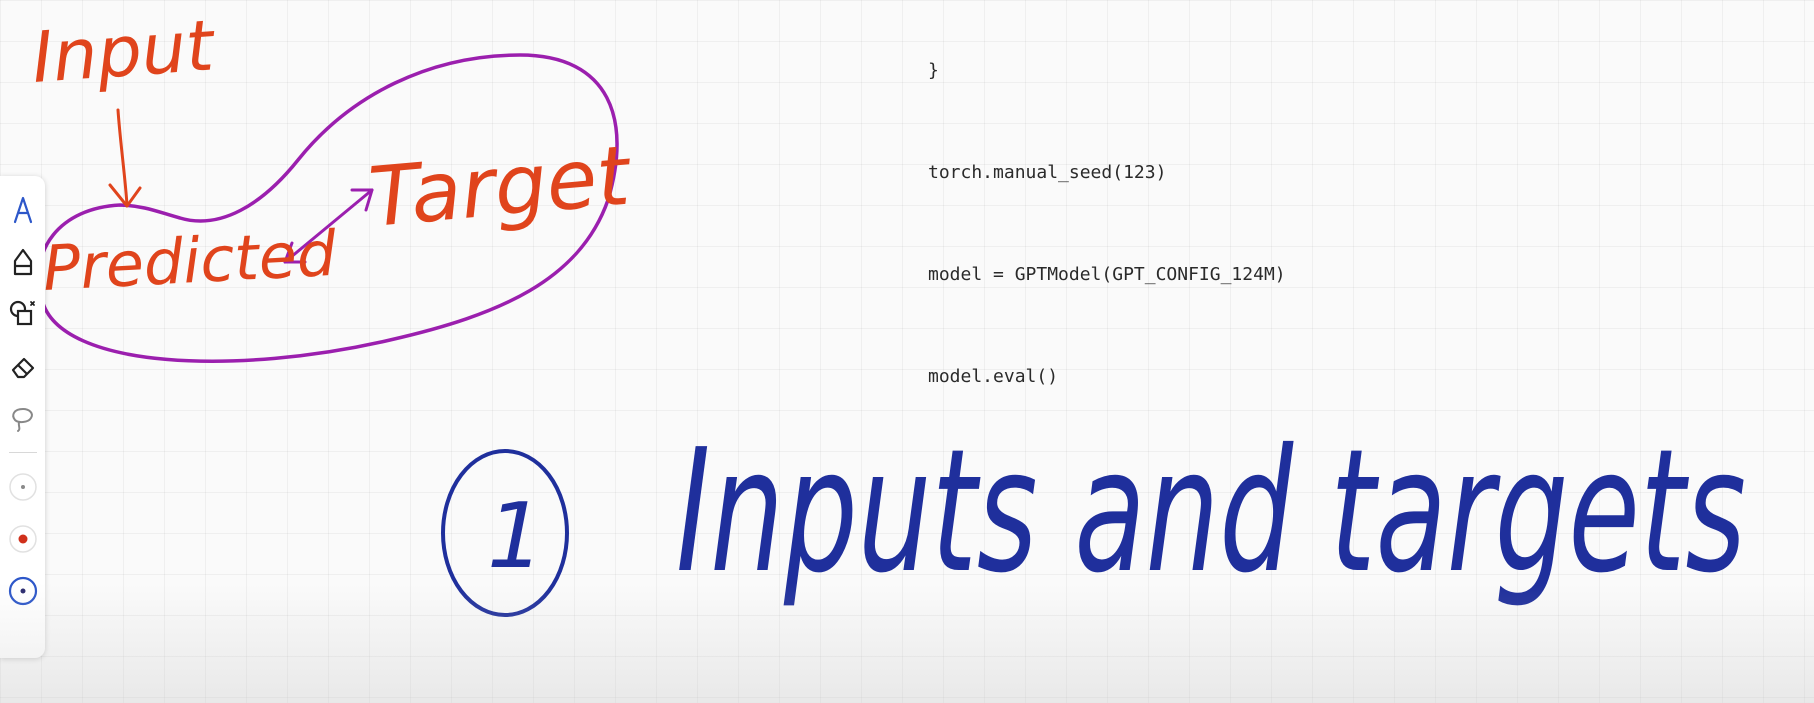  What do you see at coordinates (515, 536) in the screenshot?
I see `heading-number: 1` at bounding box center [515, 536].